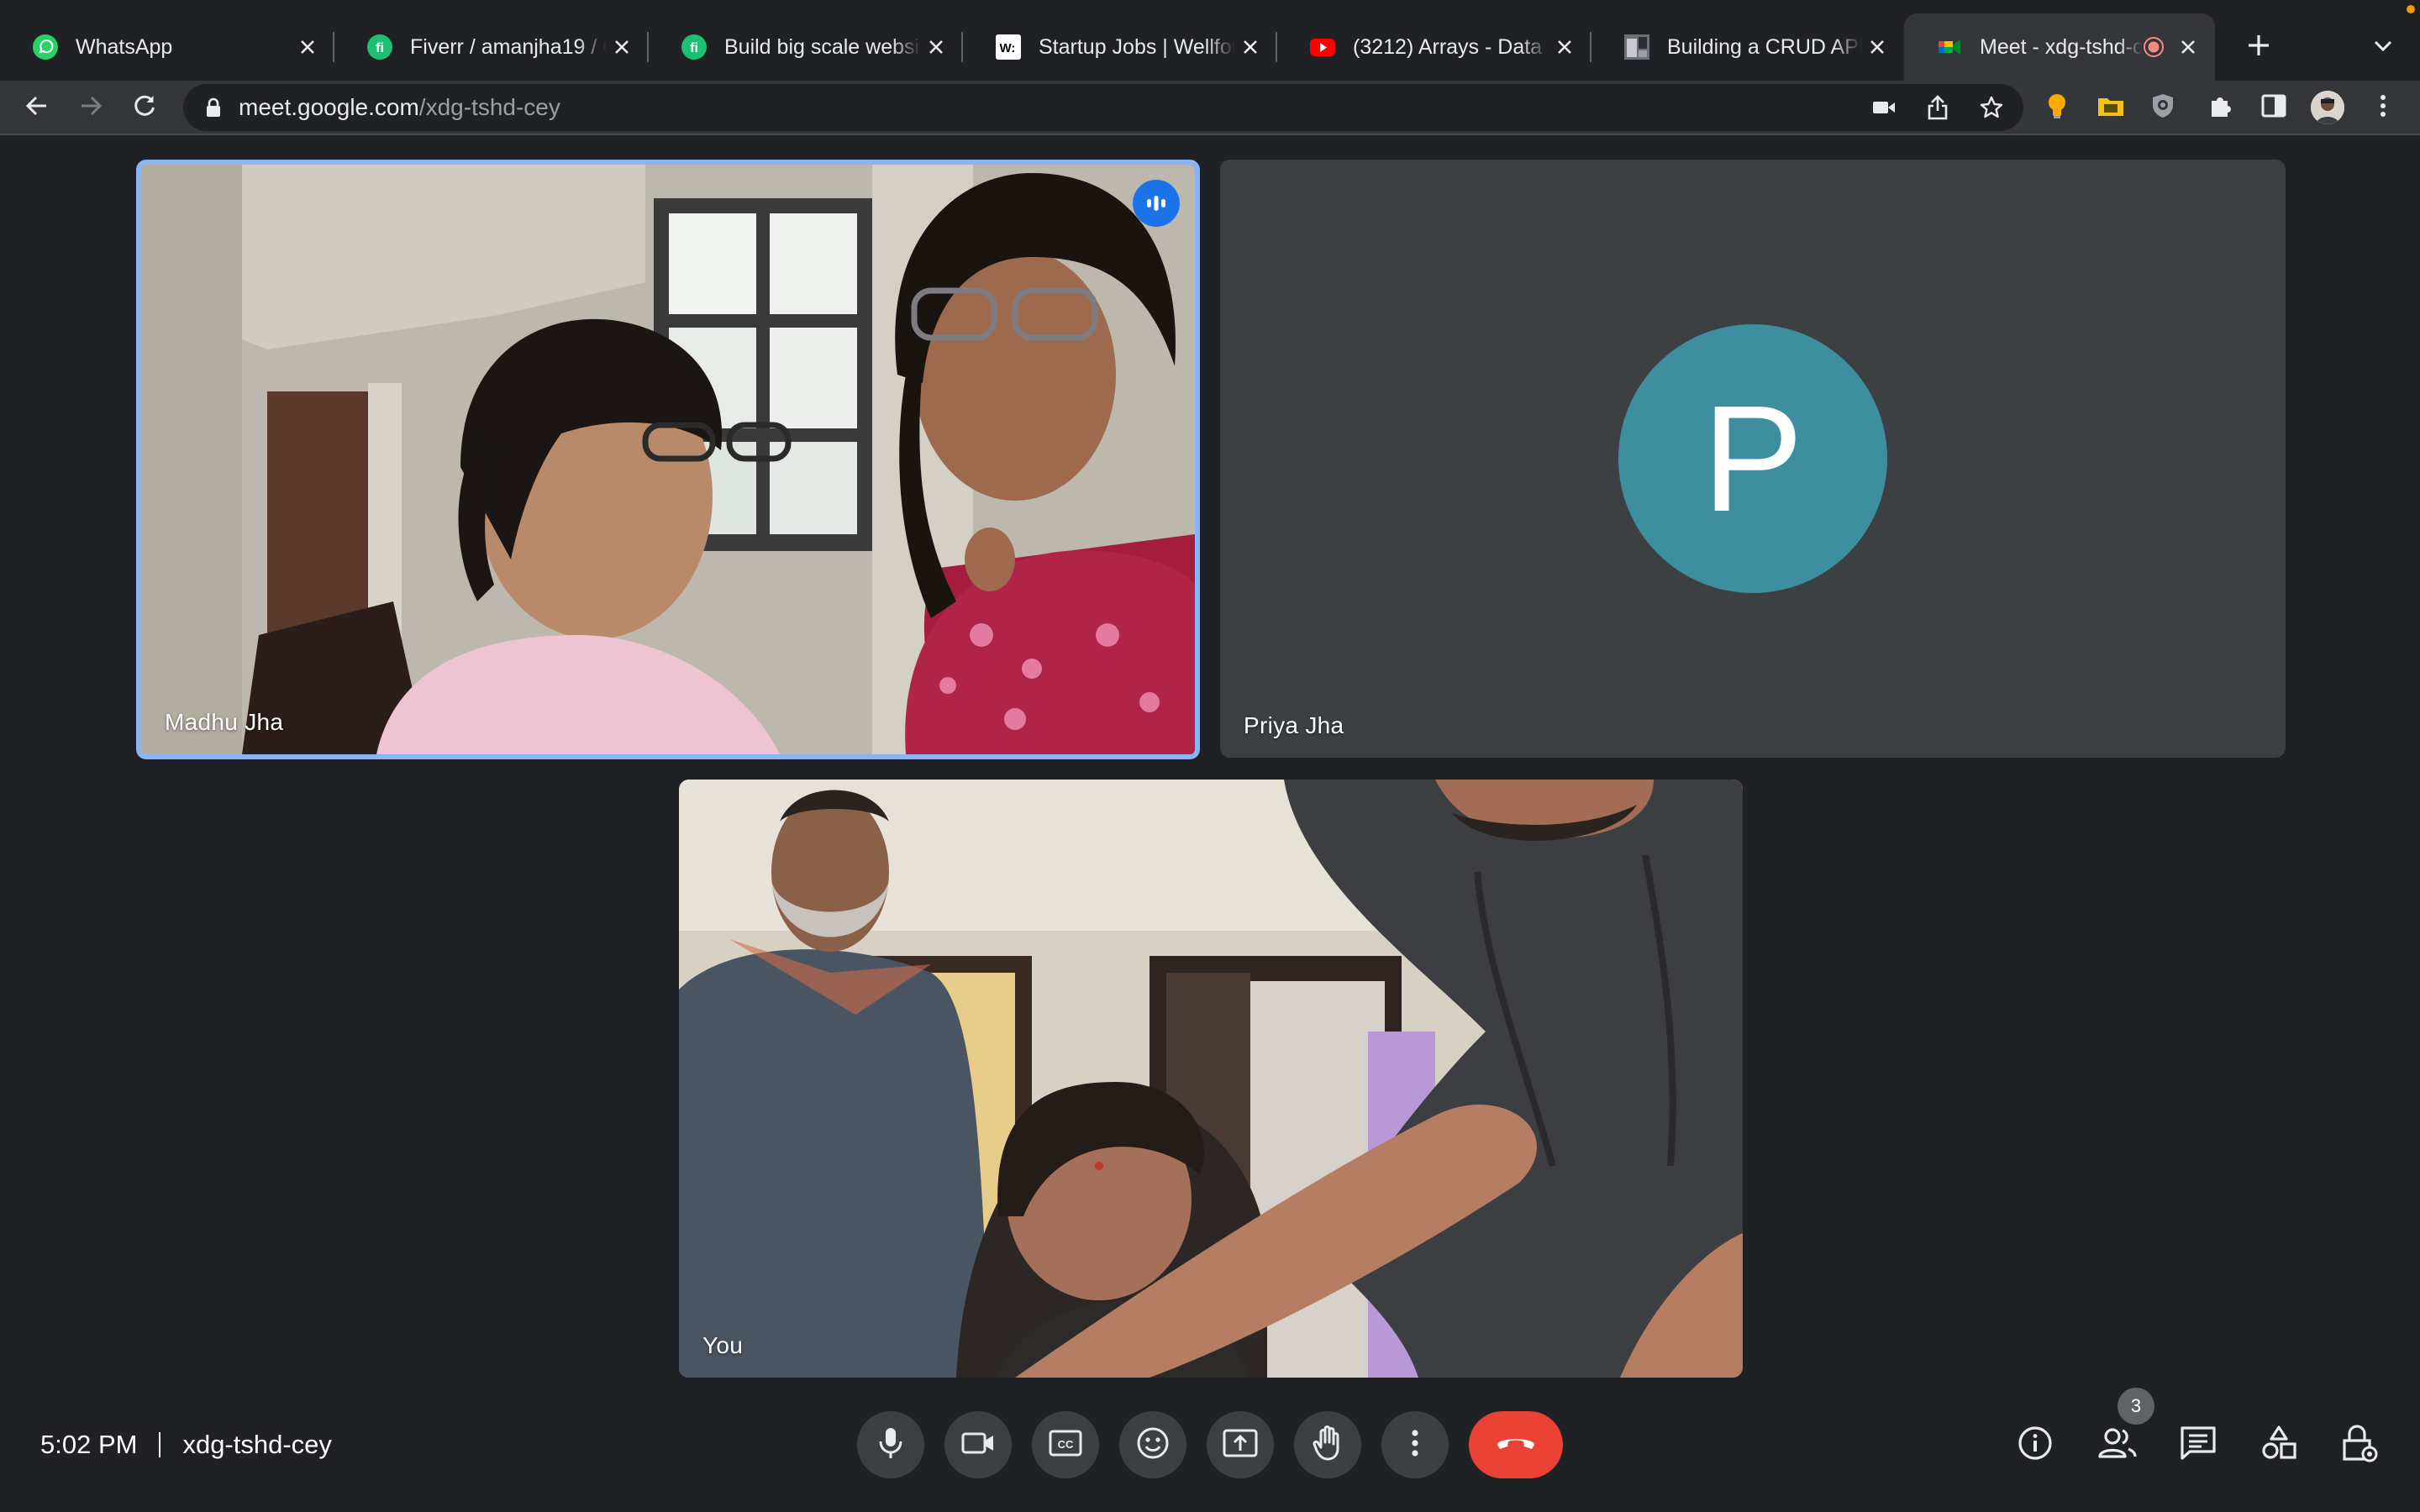 The width and height of the screenshot is (2420, 1512). I want to click on svg-text: CC, so click(1066, 1444).